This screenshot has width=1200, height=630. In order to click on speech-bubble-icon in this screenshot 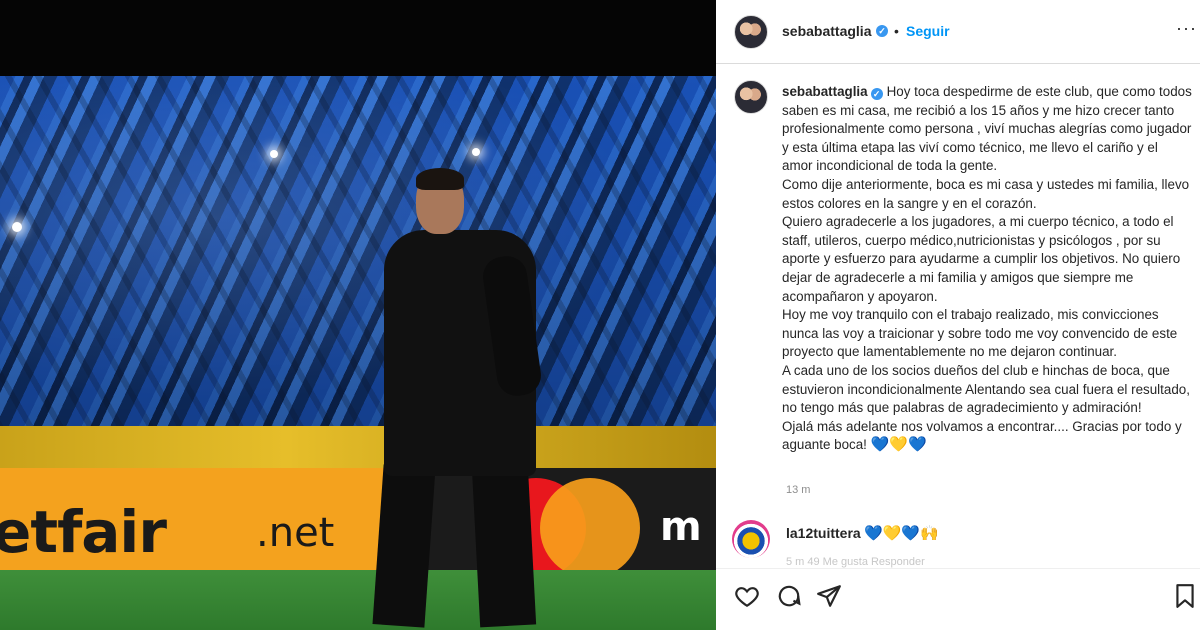, I will do `click(789, 596)`.